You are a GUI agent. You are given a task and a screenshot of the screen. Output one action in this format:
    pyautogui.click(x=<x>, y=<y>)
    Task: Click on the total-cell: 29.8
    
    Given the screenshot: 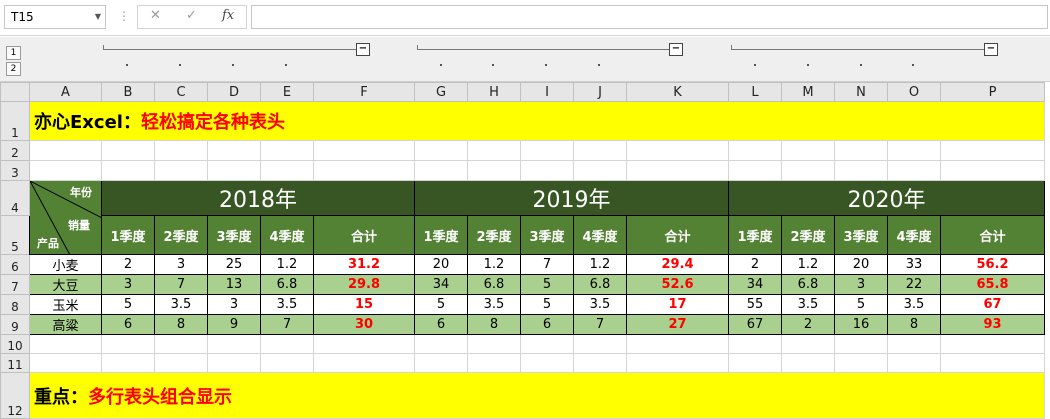 What is the action you would take?
    pyautogui.click(x=364, y=284)
    